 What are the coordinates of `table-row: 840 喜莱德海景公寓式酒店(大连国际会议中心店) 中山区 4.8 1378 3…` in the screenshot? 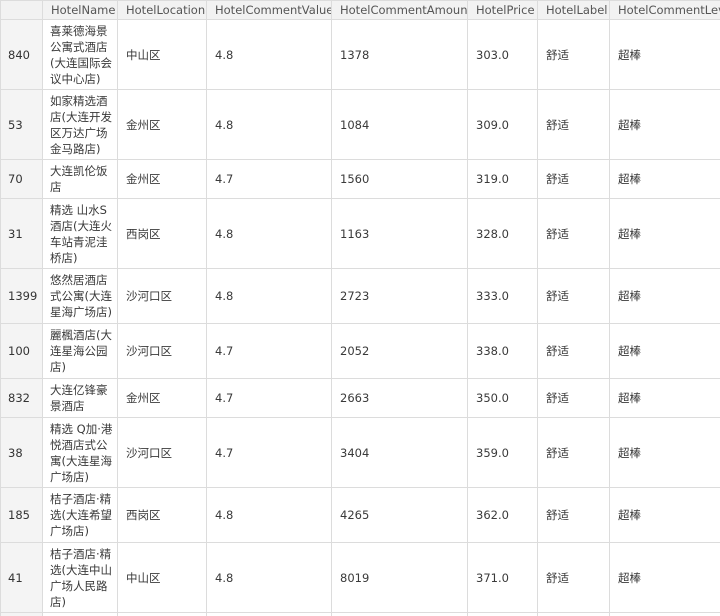 It's located at (360, 54).